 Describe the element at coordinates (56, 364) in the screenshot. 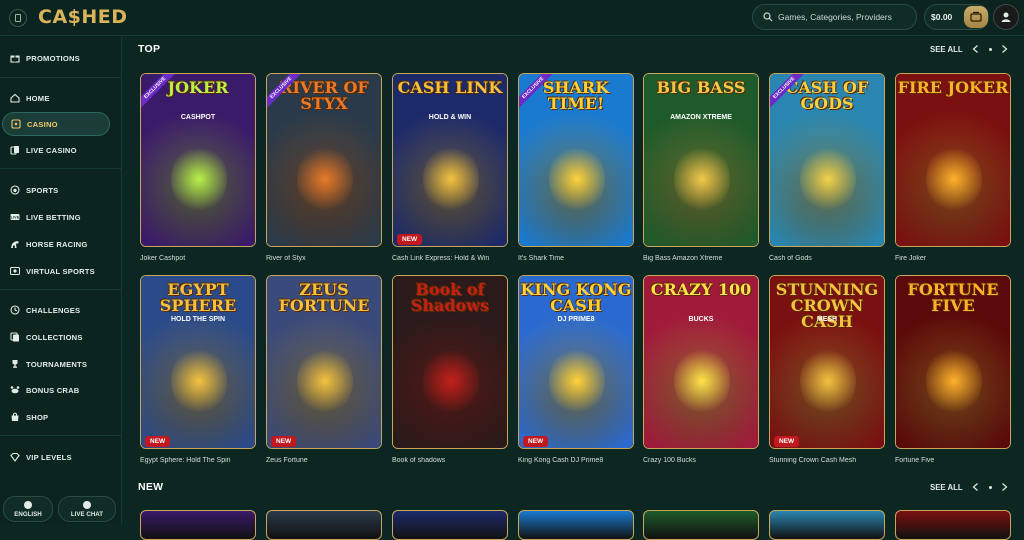

I see `sidebar-item-tournaments: TOURNAMENTS` at that location.